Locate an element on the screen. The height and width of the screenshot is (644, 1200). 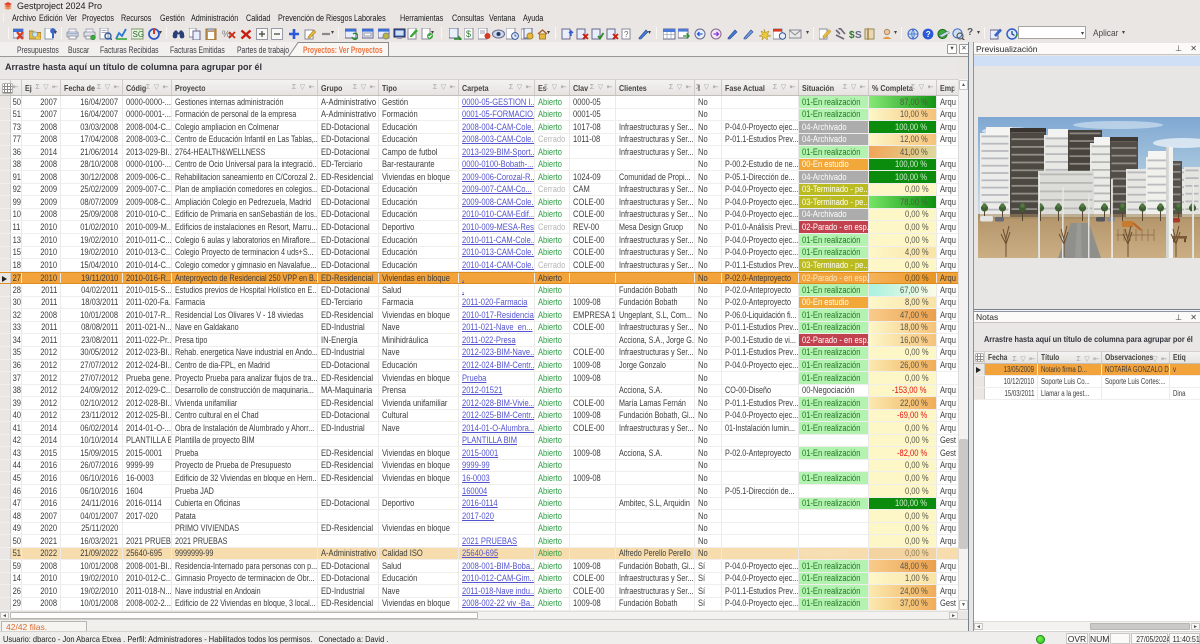
svg-text: S is located at coordinates (858, 35).